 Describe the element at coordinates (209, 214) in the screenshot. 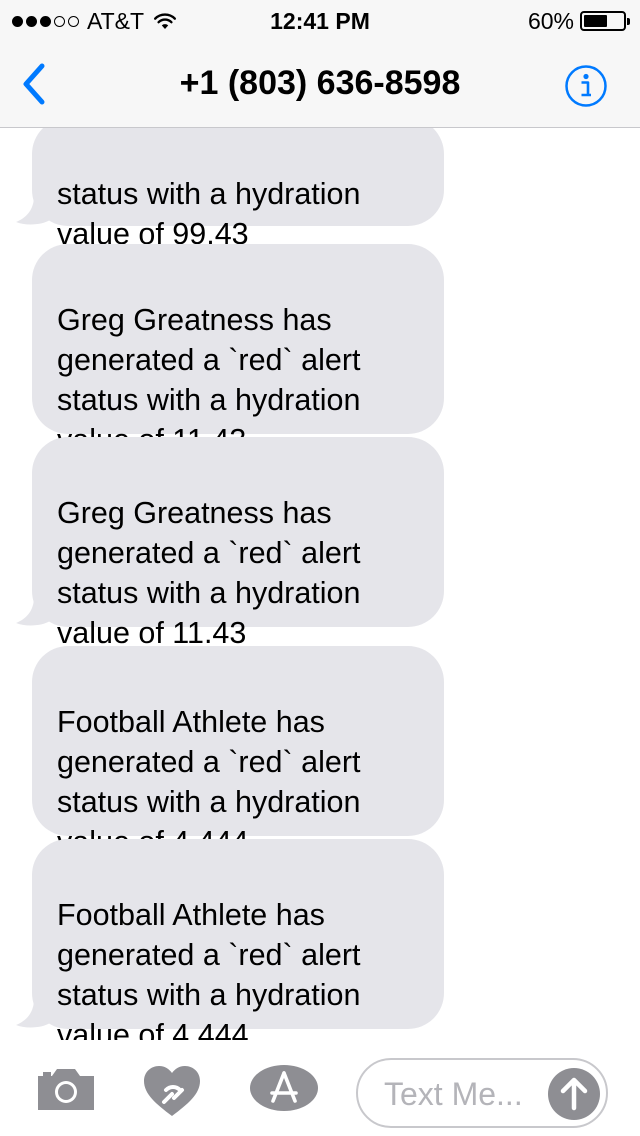

I see `message-text: status with a hydration value of 99.43` at that location.